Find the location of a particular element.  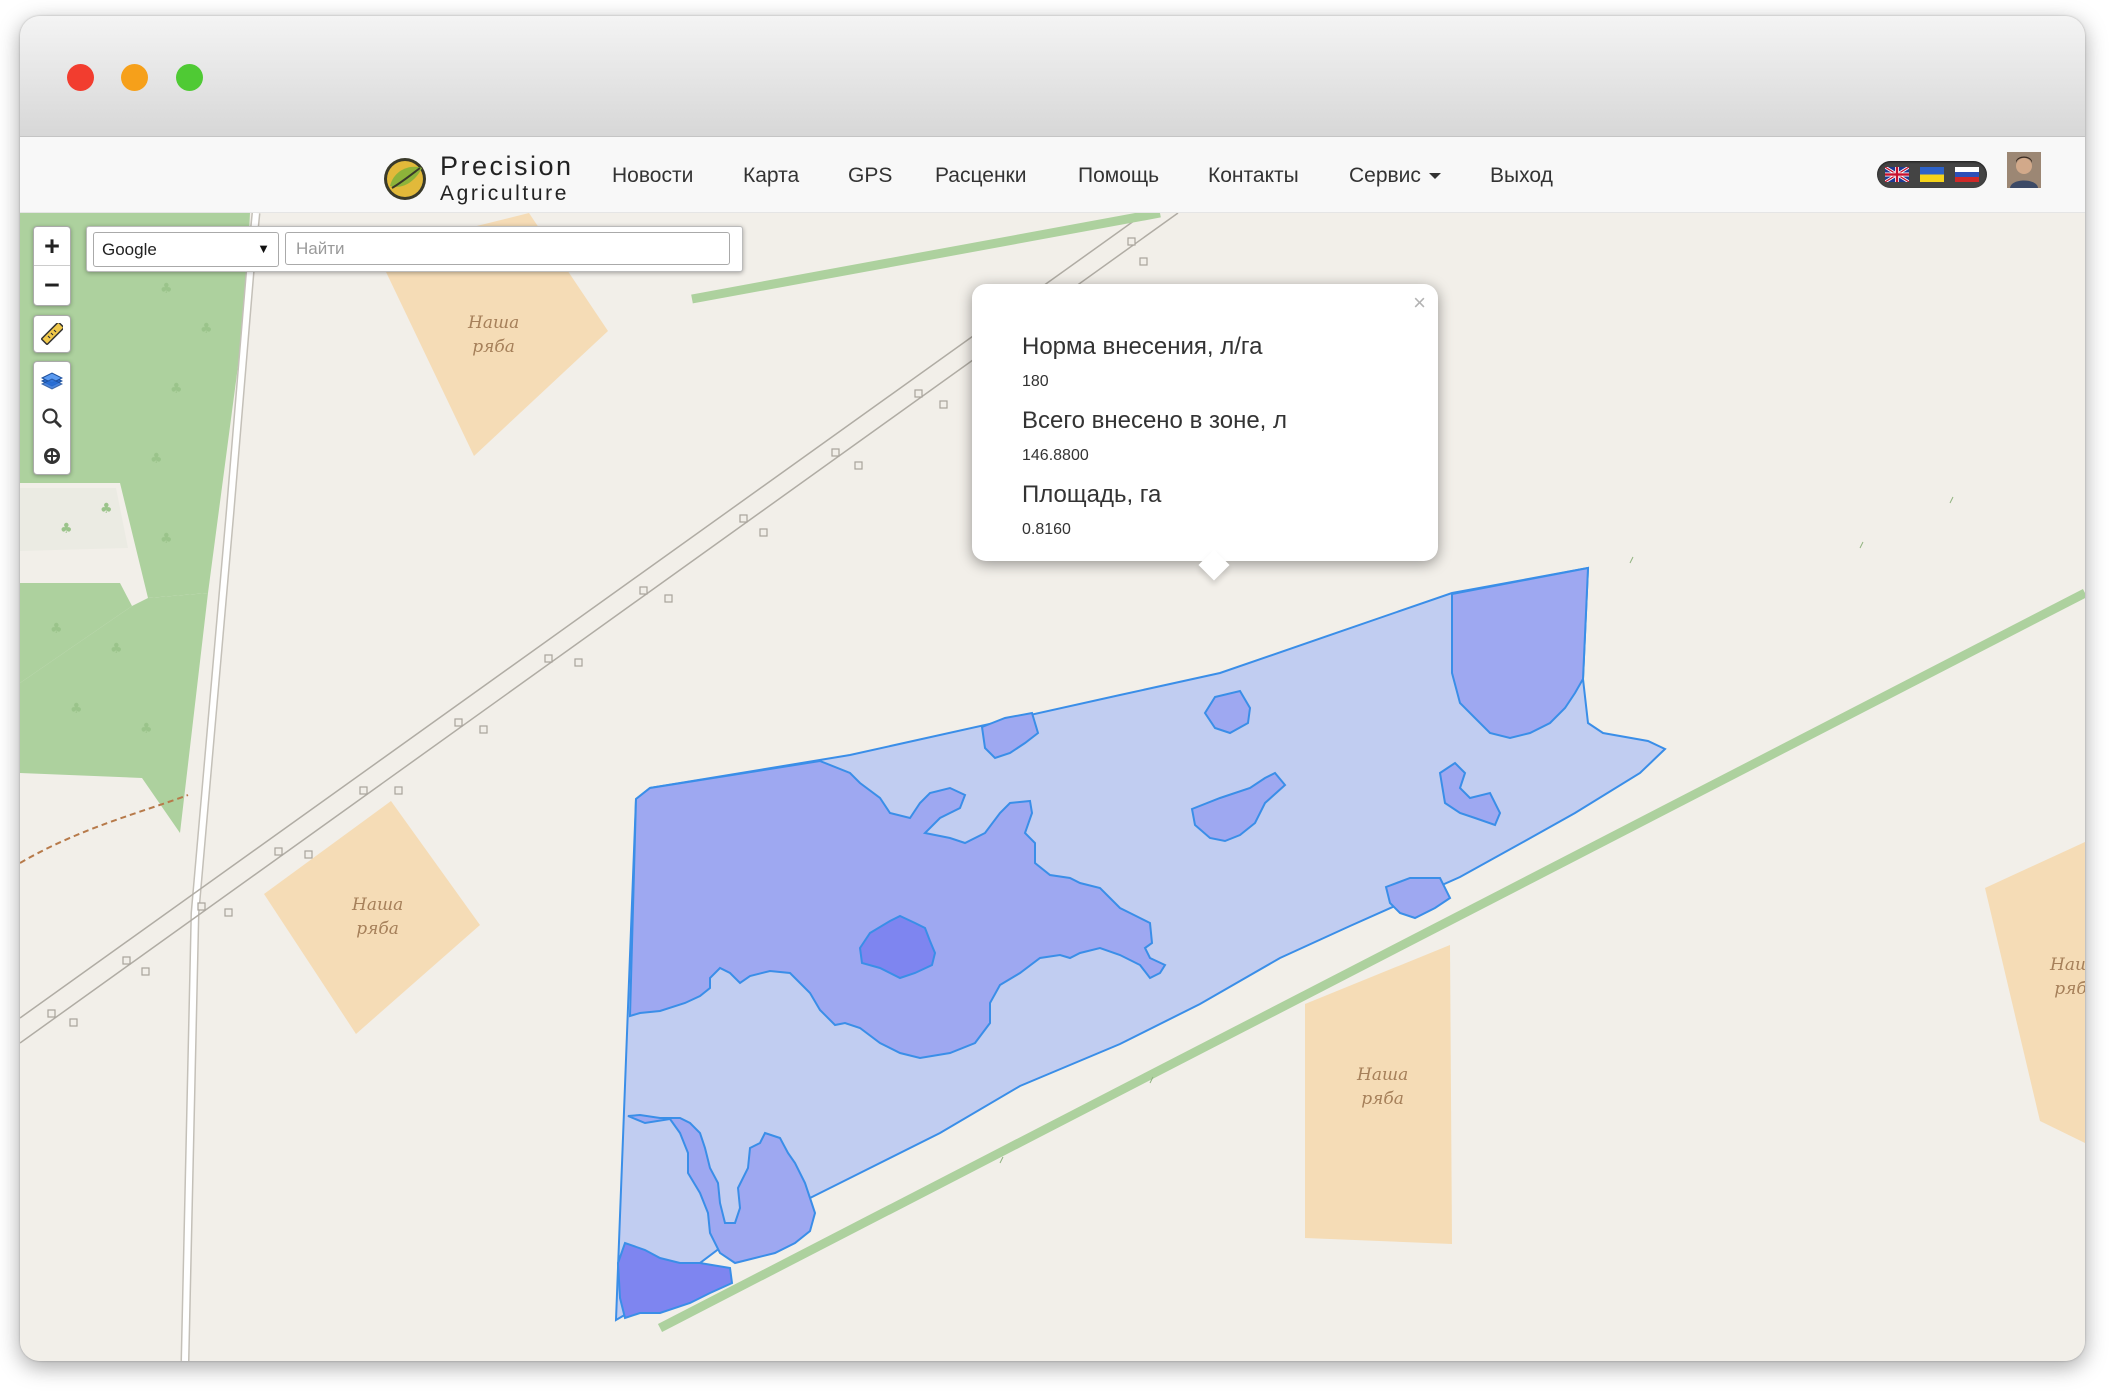

application-rate-value: 180 is located at coordinates (1035, 381).